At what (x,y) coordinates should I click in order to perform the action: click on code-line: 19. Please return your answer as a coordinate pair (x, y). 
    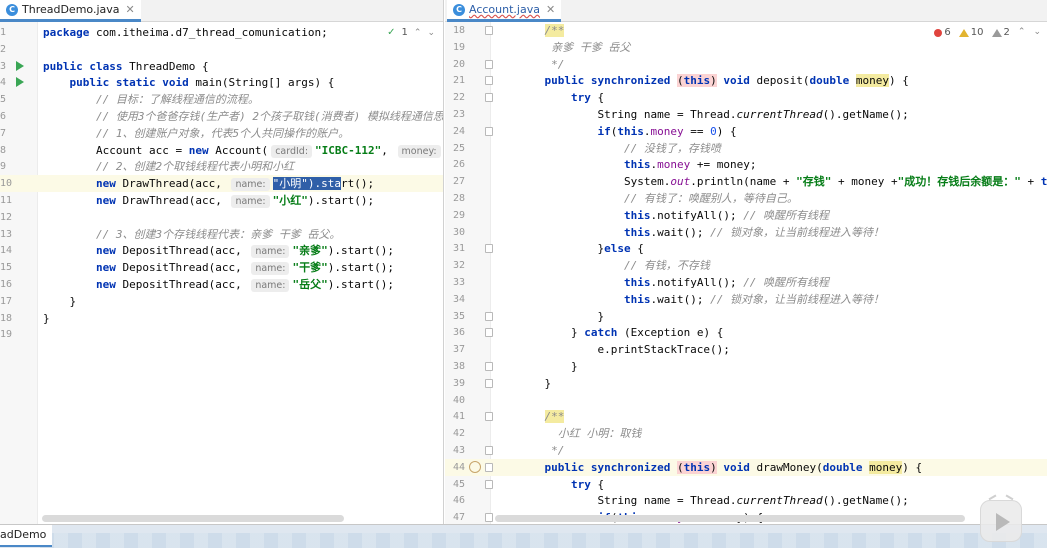
    Looking at the image, I should click on (221, 334).